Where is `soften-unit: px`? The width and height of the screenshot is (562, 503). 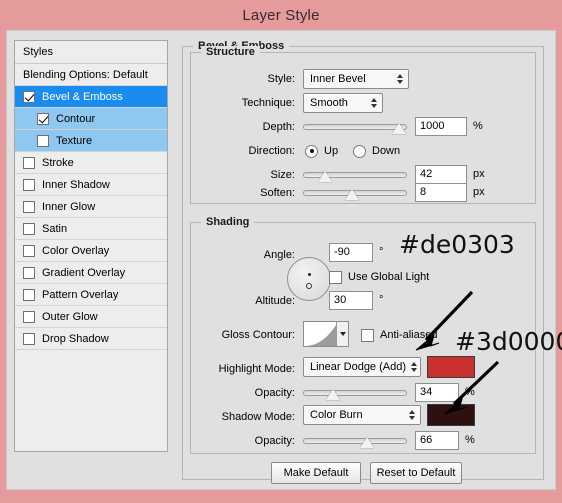
soften-unit: px is located at coordinates (479, 192).